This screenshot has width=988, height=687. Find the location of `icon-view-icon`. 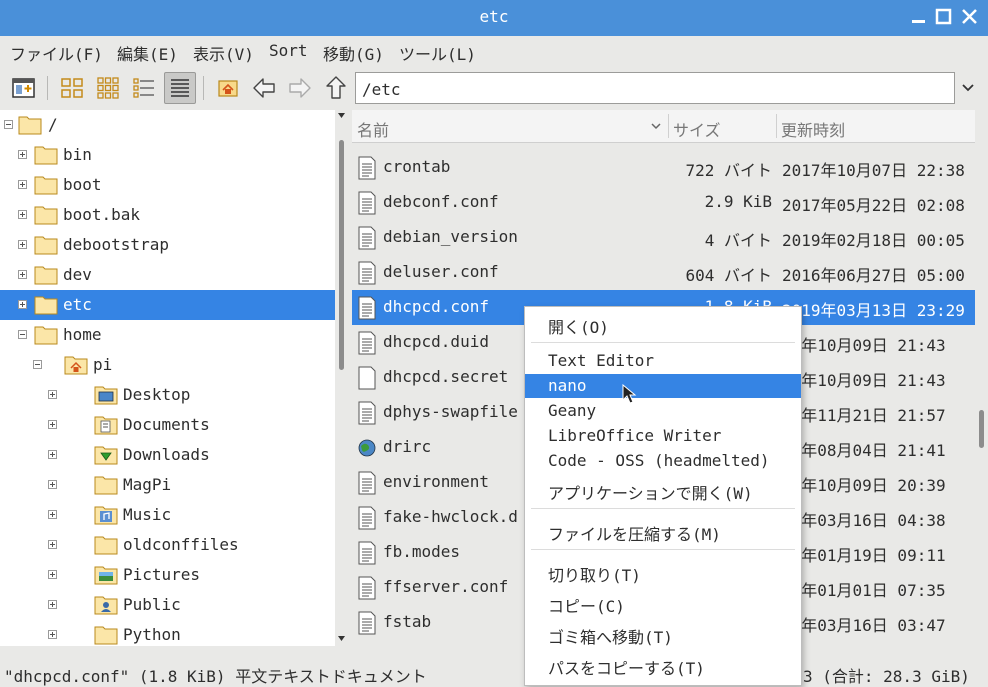

icon-view-icon is located at coordinates (72, 88).